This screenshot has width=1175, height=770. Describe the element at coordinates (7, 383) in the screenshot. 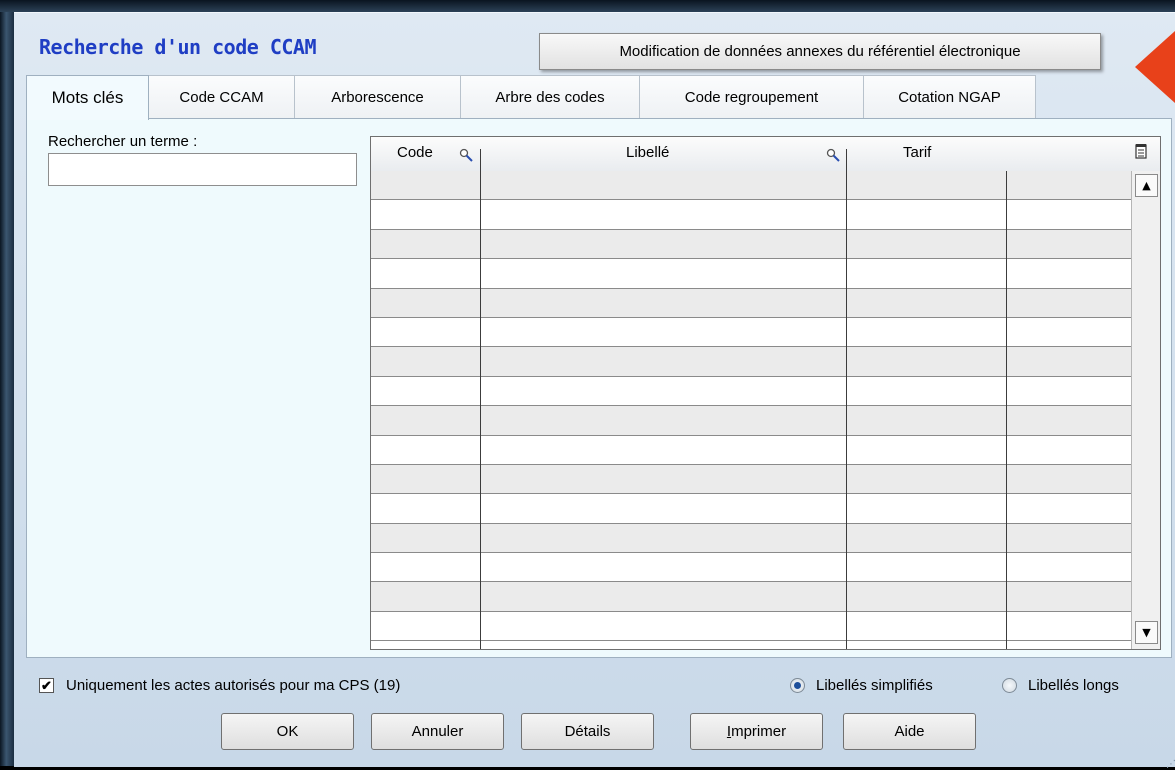

I see `desktop-left-edge` at that location.